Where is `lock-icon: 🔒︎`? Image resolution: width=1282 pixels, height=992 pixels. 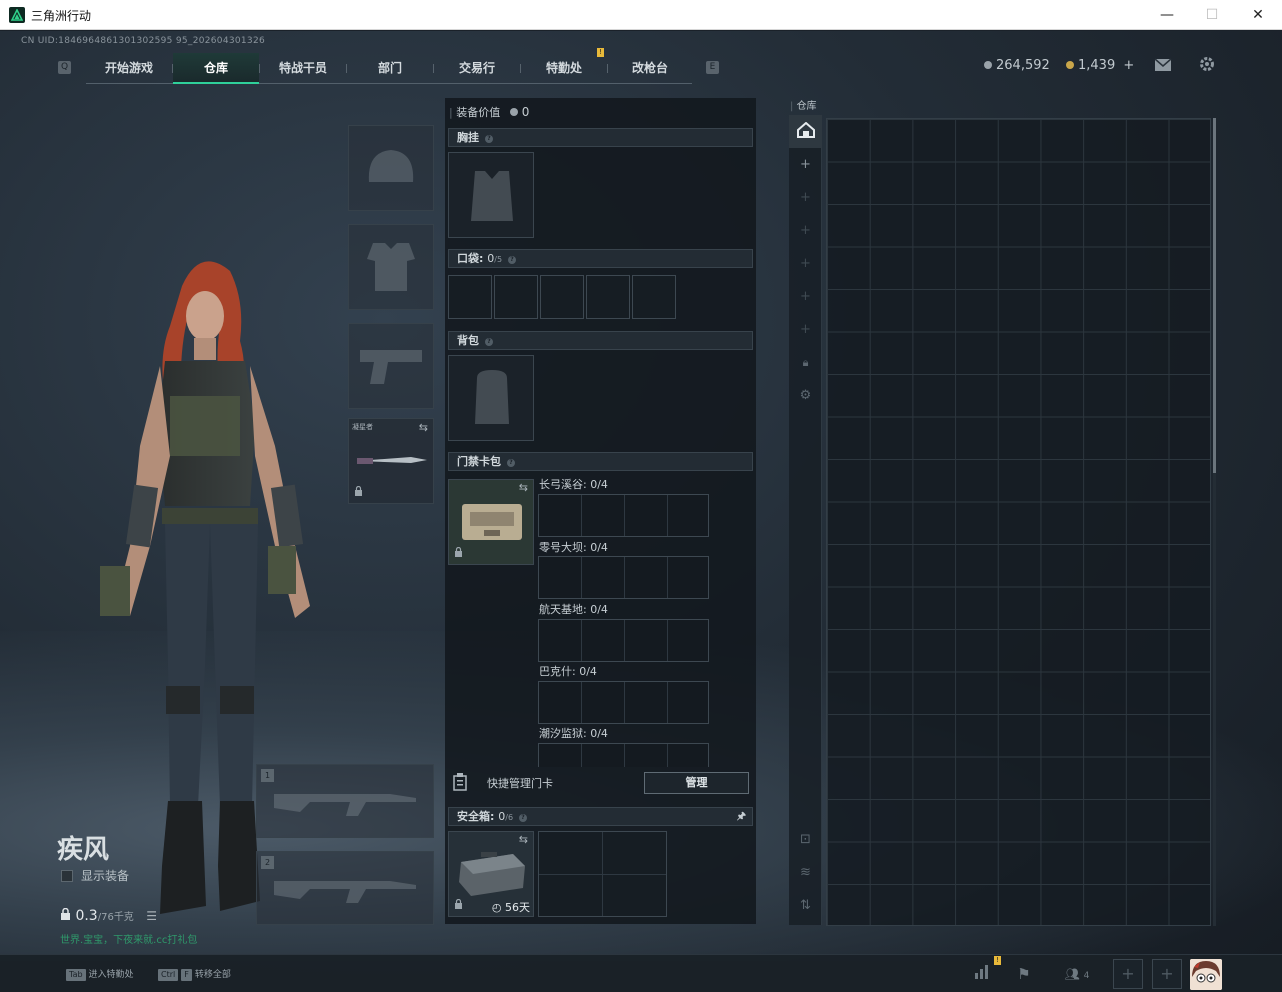
lock-icon: 🔒︎ is located at coordinates (805, 362).